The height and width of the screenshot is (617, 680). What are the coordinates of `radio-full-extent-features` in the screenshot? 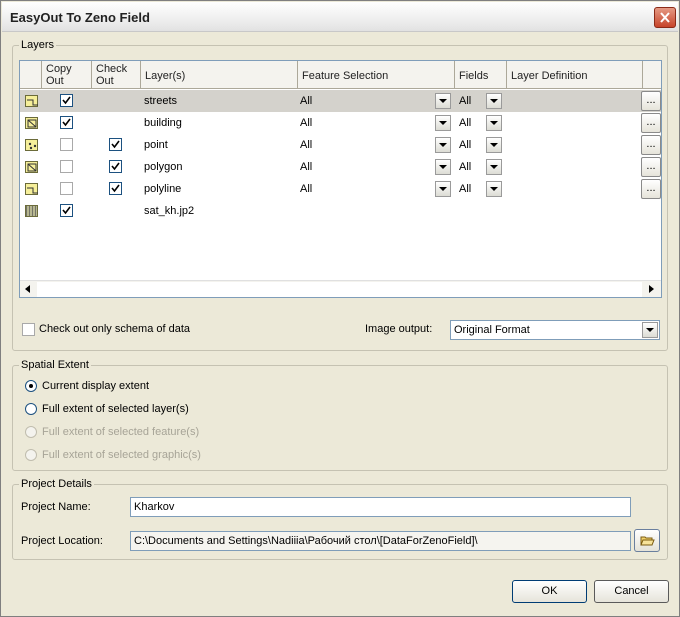 It's located at (31, 432).